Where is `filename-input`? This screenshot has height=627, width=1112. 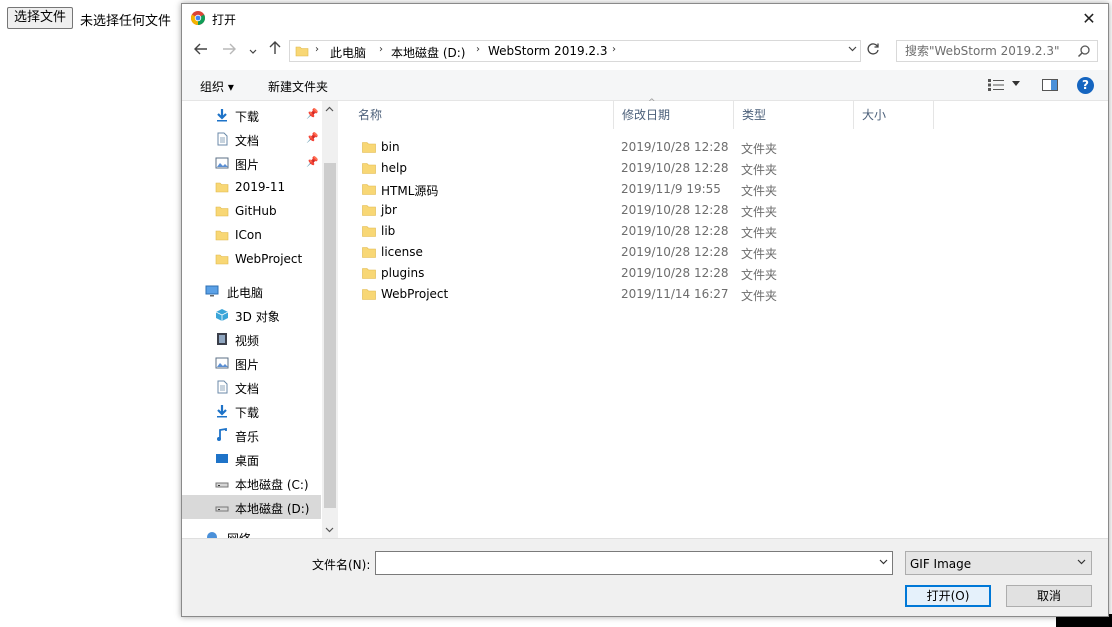
filename-input is located at coordinates (620, 563).